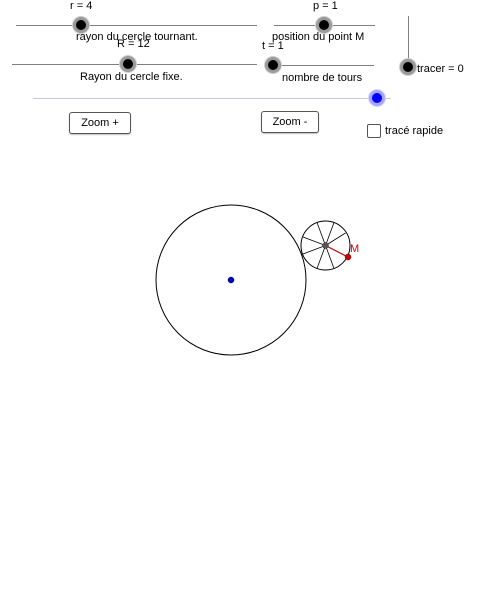  I want to click on rolling-center-point, so click(325, 245).